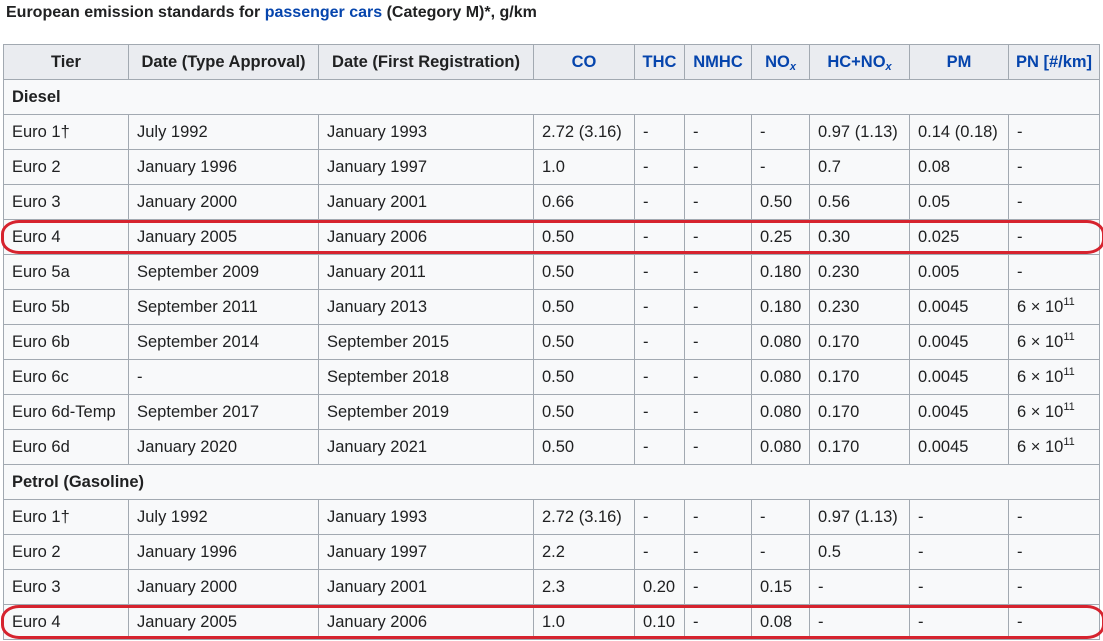  I want to click on cell-co: 2.2, so click(584, 552).